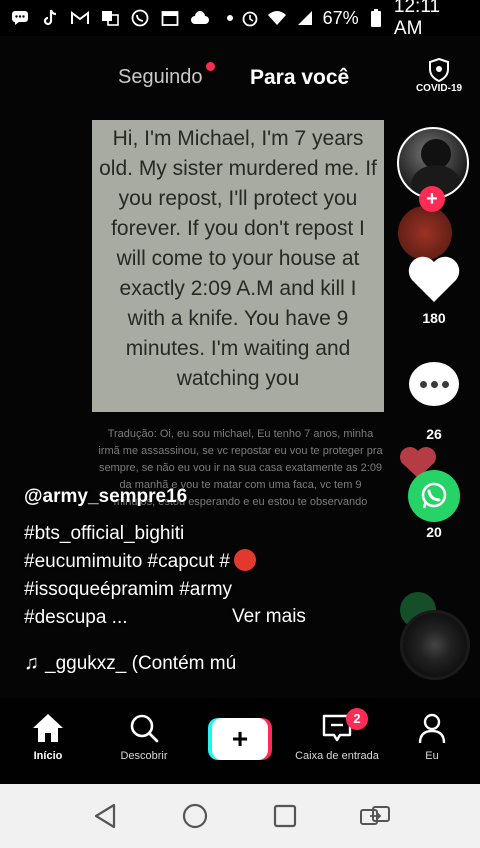 The width and height of the screenshot is (480, 848). Describe the element at coordinates (200, 18) in the screenshot. I see `cloud-icon` at that location.